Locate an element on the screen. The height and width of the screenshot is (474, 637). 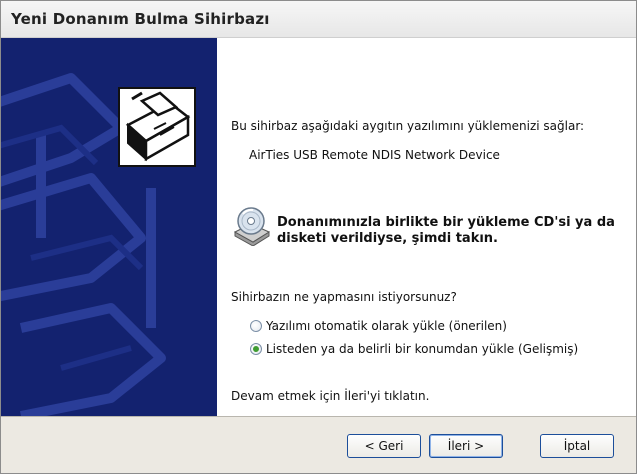
radio-automatic is located at coordinates (256, 326).